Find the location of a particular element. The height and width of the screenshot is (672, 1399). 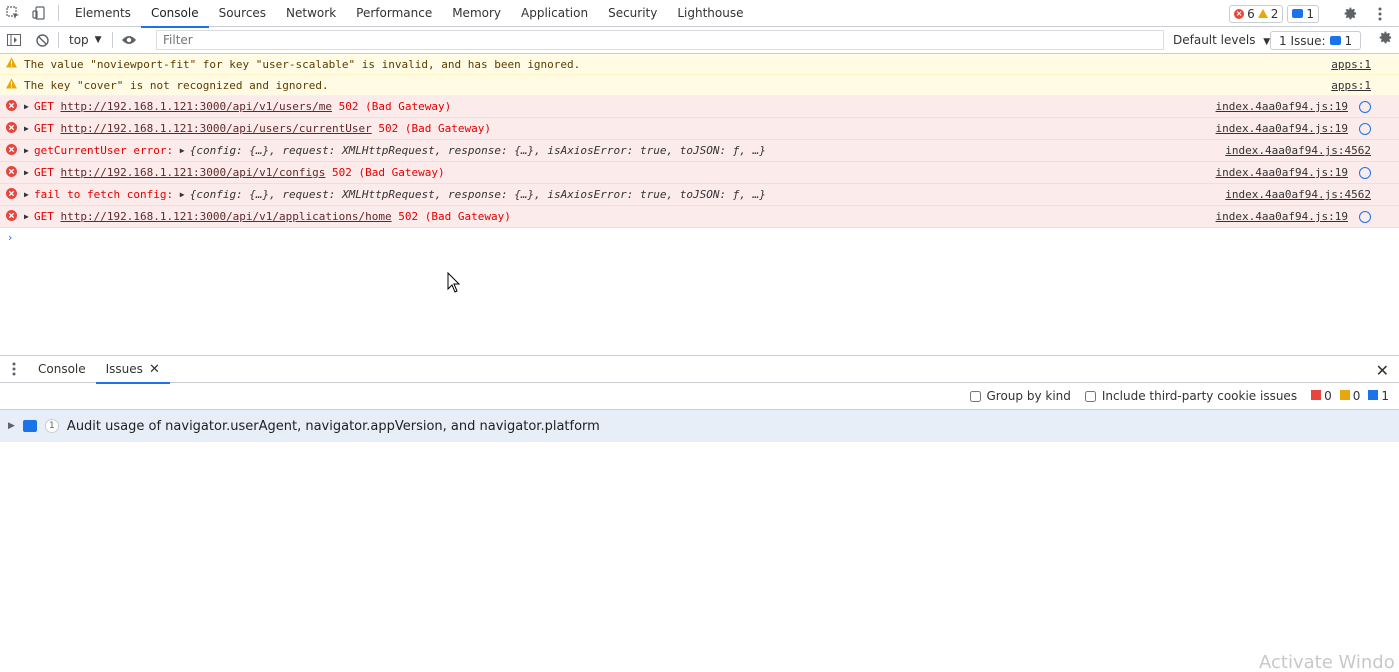

issues-count: 1 is located at coordinates (1348, 40).